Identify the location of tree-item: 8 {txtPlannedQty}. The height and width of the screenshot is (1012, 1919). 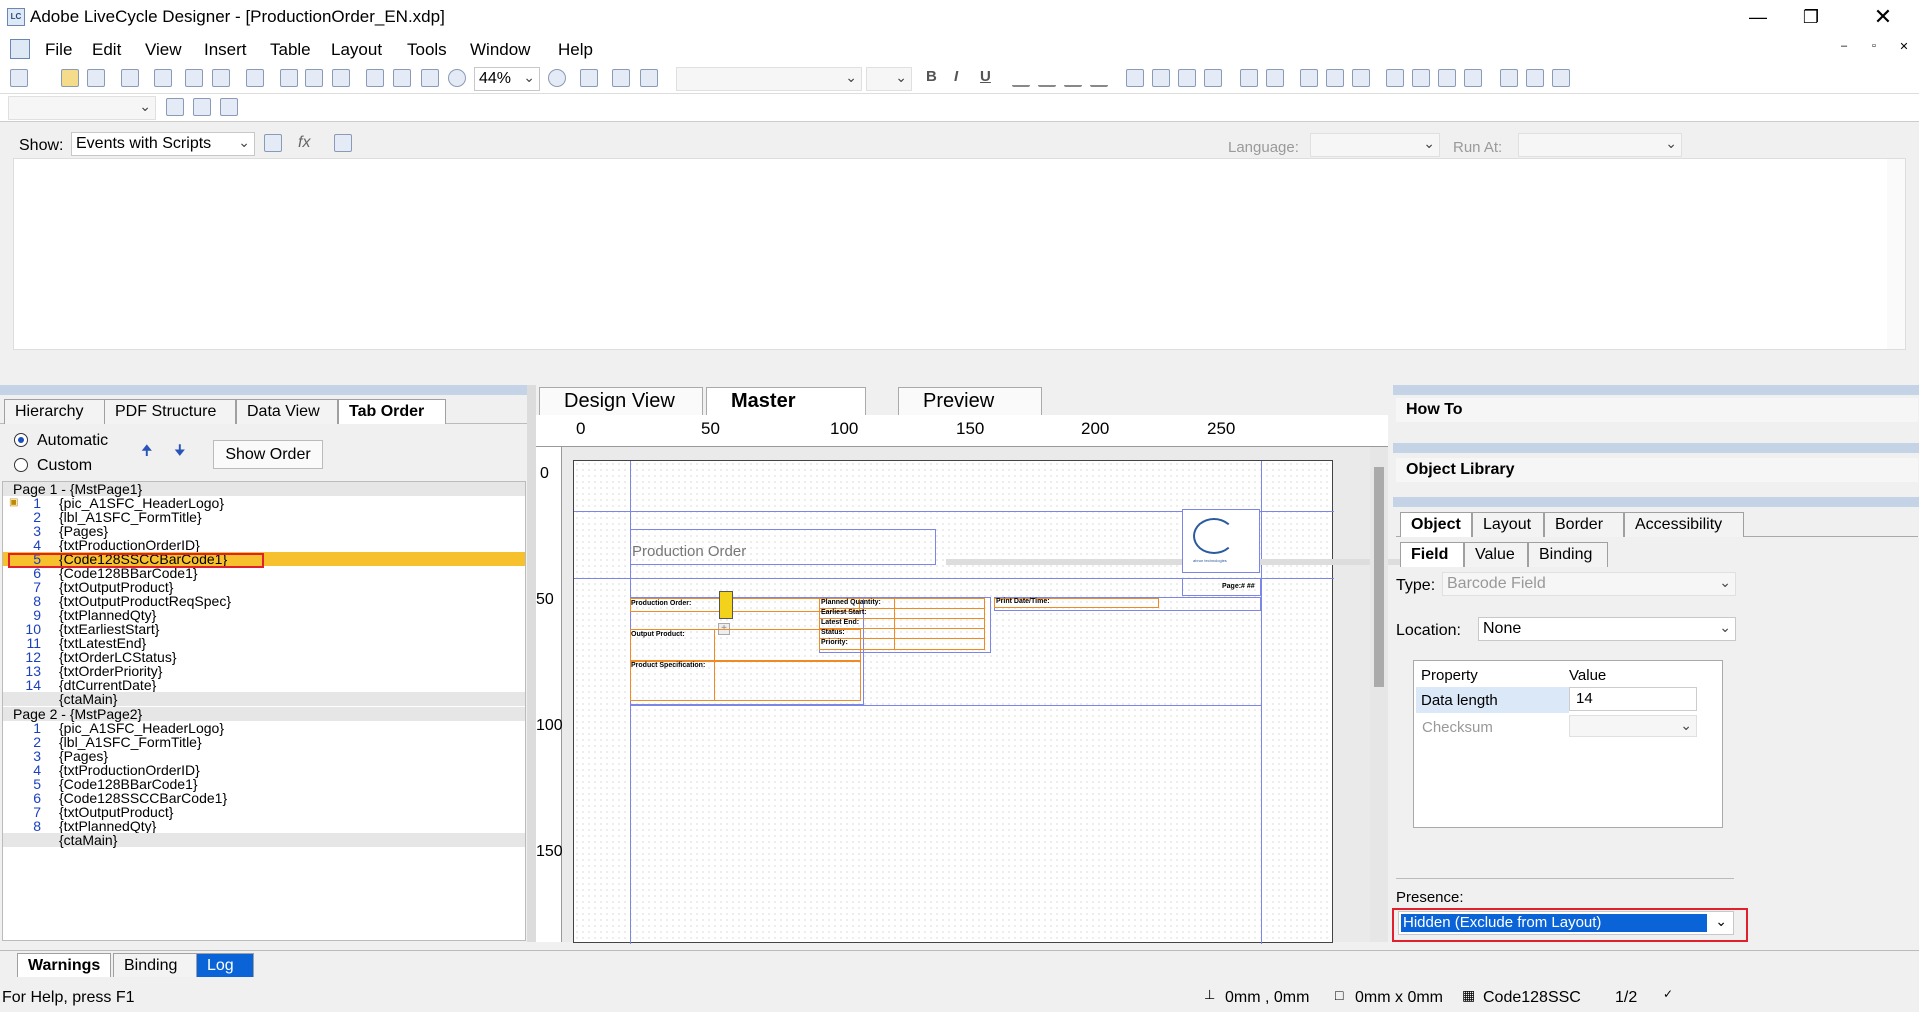
(264, 826).